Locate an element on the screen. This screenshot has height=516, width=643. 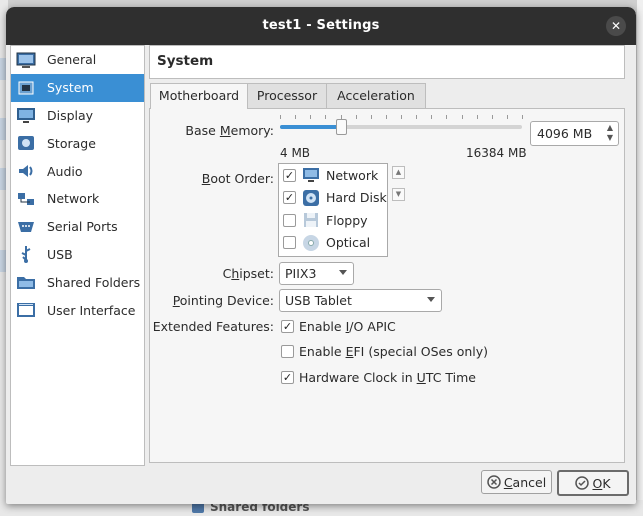
boot-network-checkbox: ✓ is located at coordinates (289, 175).